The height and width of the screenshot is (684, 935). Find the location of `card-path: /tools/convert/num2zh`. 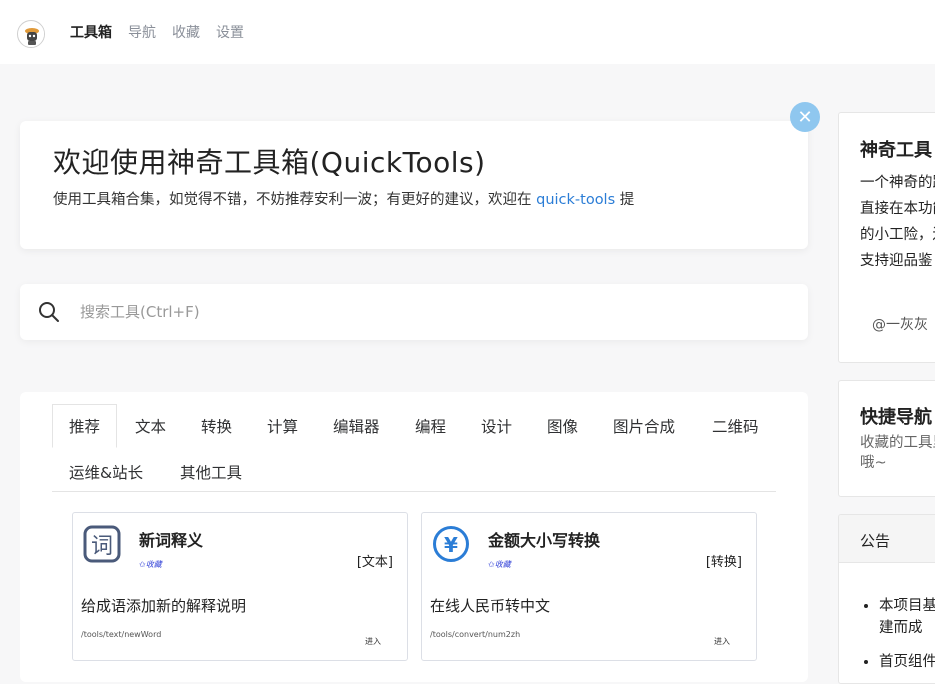

card-path: /tools/convert/num2zh is located at coordinates (475, 634).